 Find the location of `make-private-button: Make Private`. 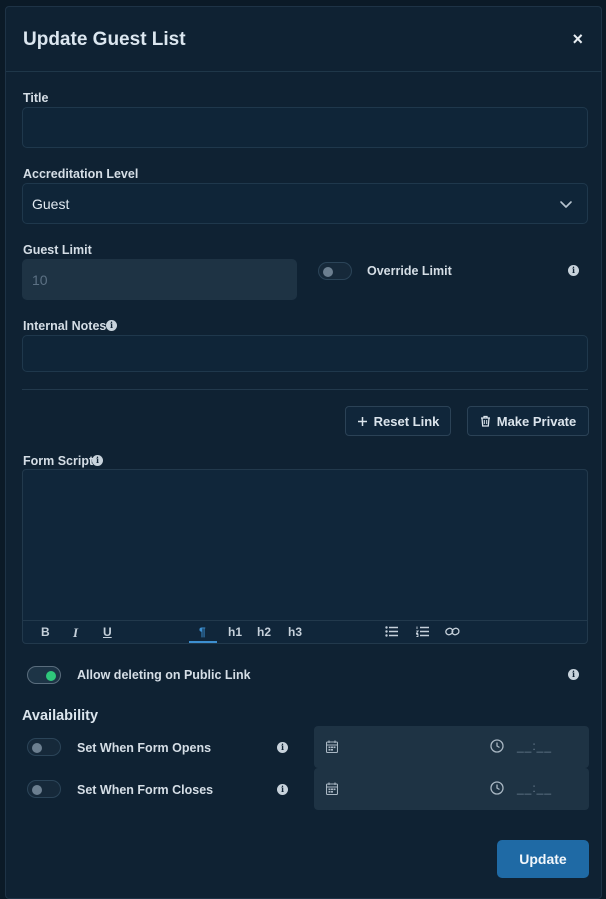

make-private-button: Make Private is located at coordinates (528, 421).